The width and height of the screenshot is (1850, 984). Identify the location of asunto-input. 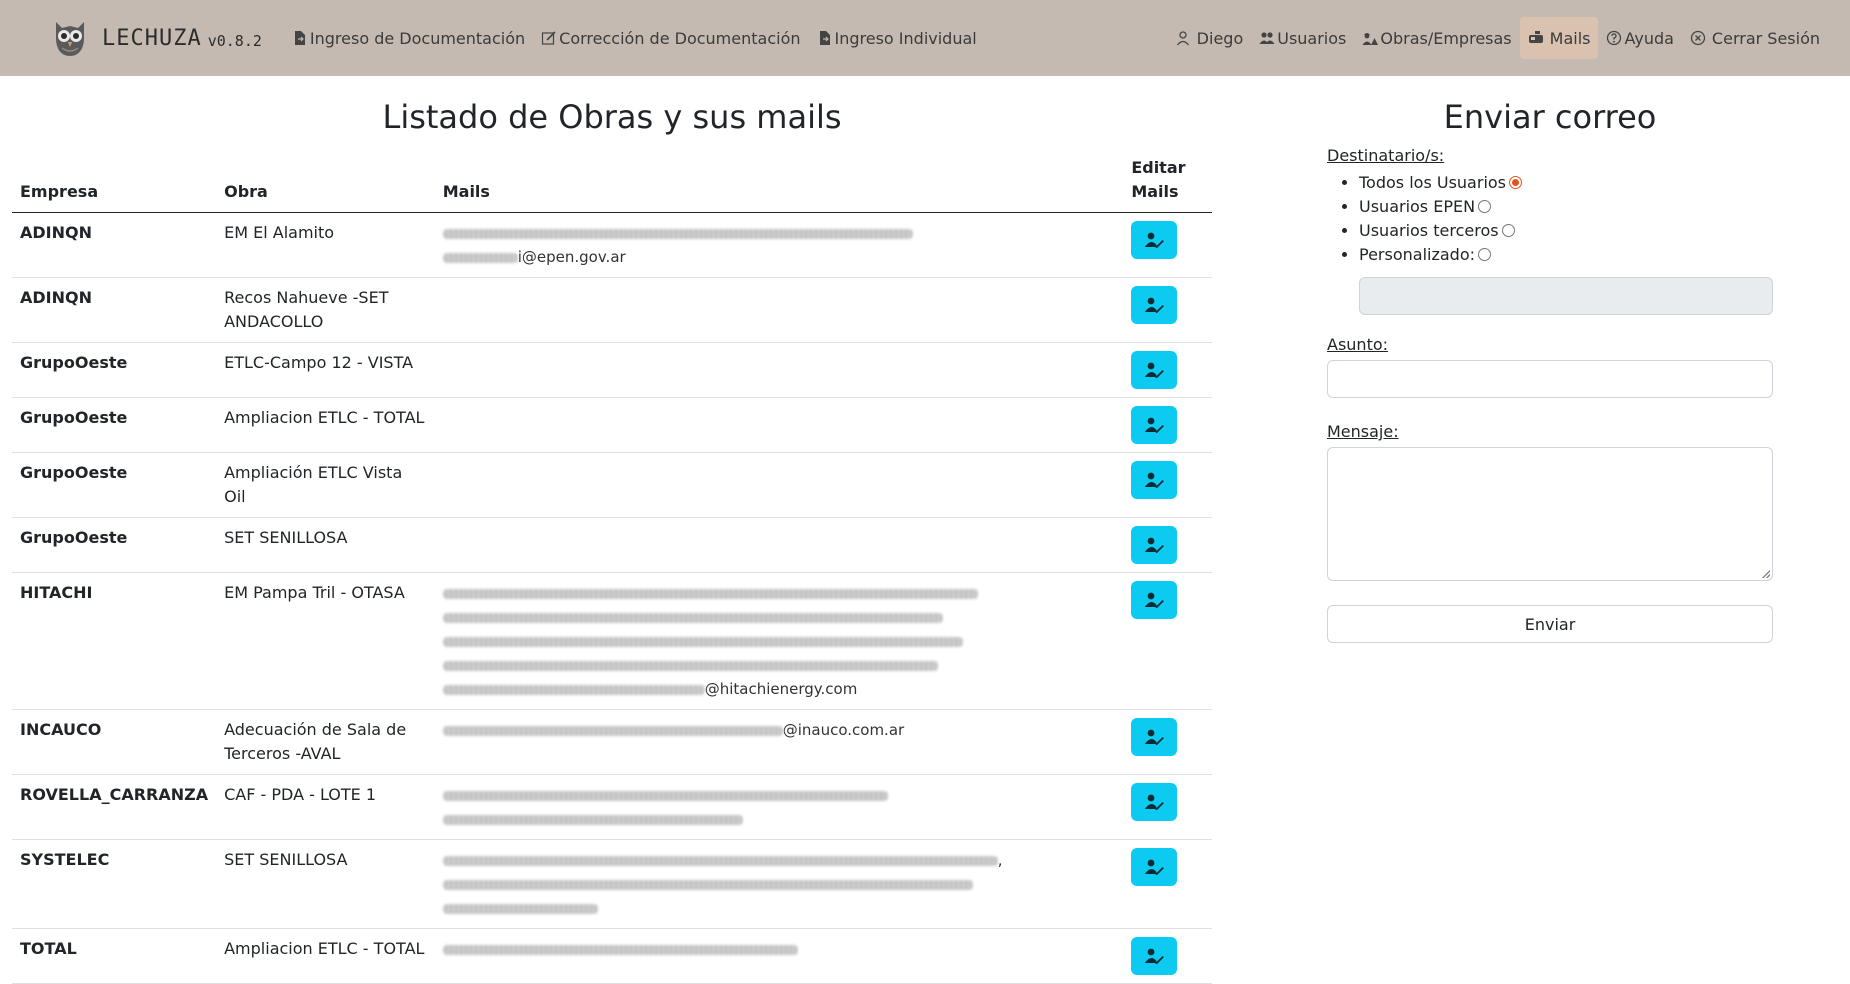
(1550, 379).